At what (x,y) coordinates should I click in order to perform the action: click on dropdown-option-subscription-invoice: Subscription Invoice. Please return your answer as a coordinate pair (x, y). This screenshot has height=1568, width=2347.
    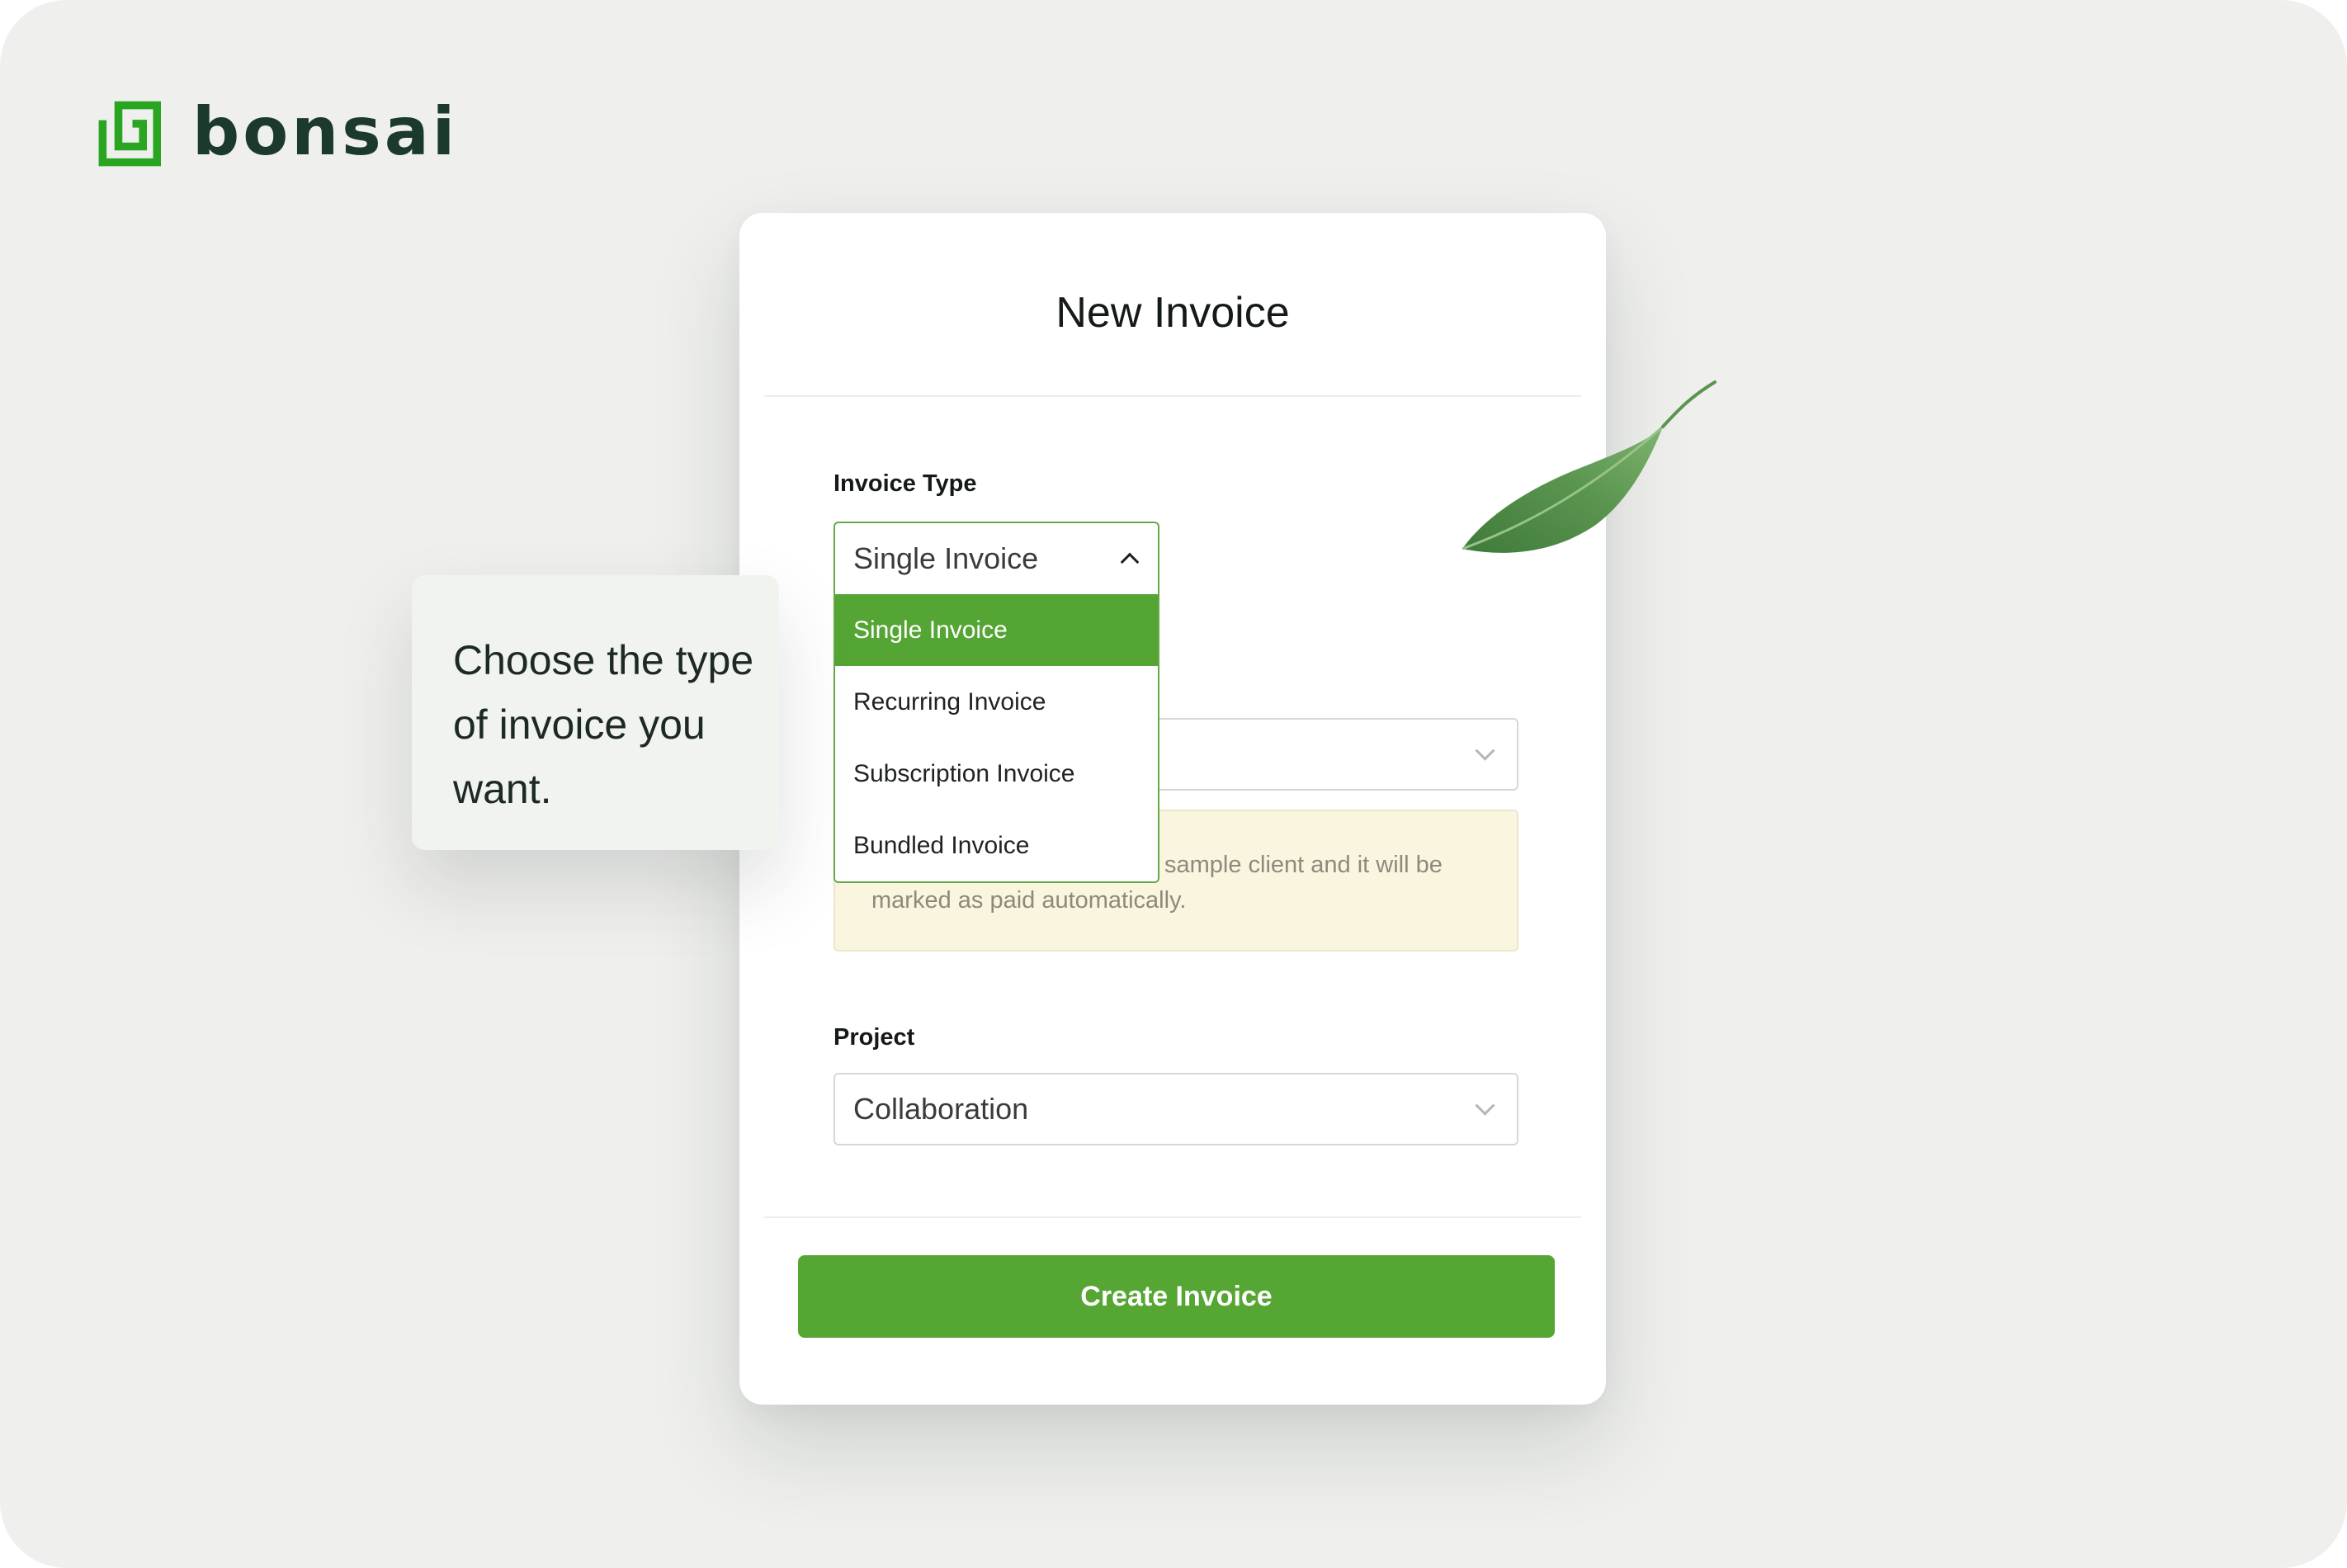
    Looking at the image, I should click on (997, 774).